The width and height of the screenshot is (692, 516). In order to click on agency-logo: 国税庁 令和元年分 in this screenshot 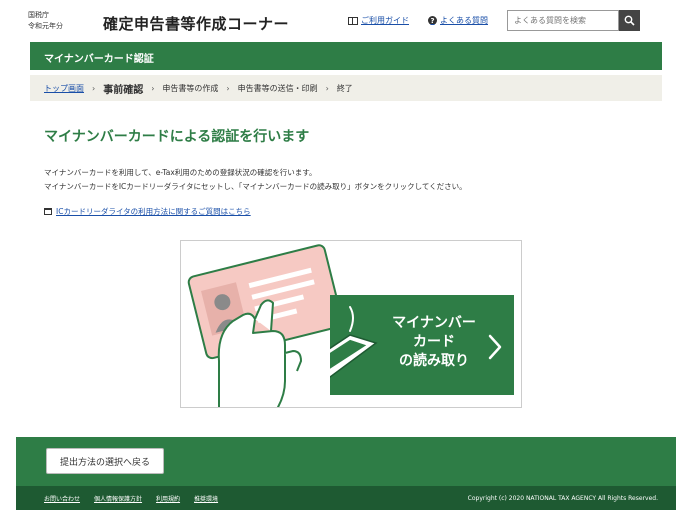, I will do `click(45, 21)`.